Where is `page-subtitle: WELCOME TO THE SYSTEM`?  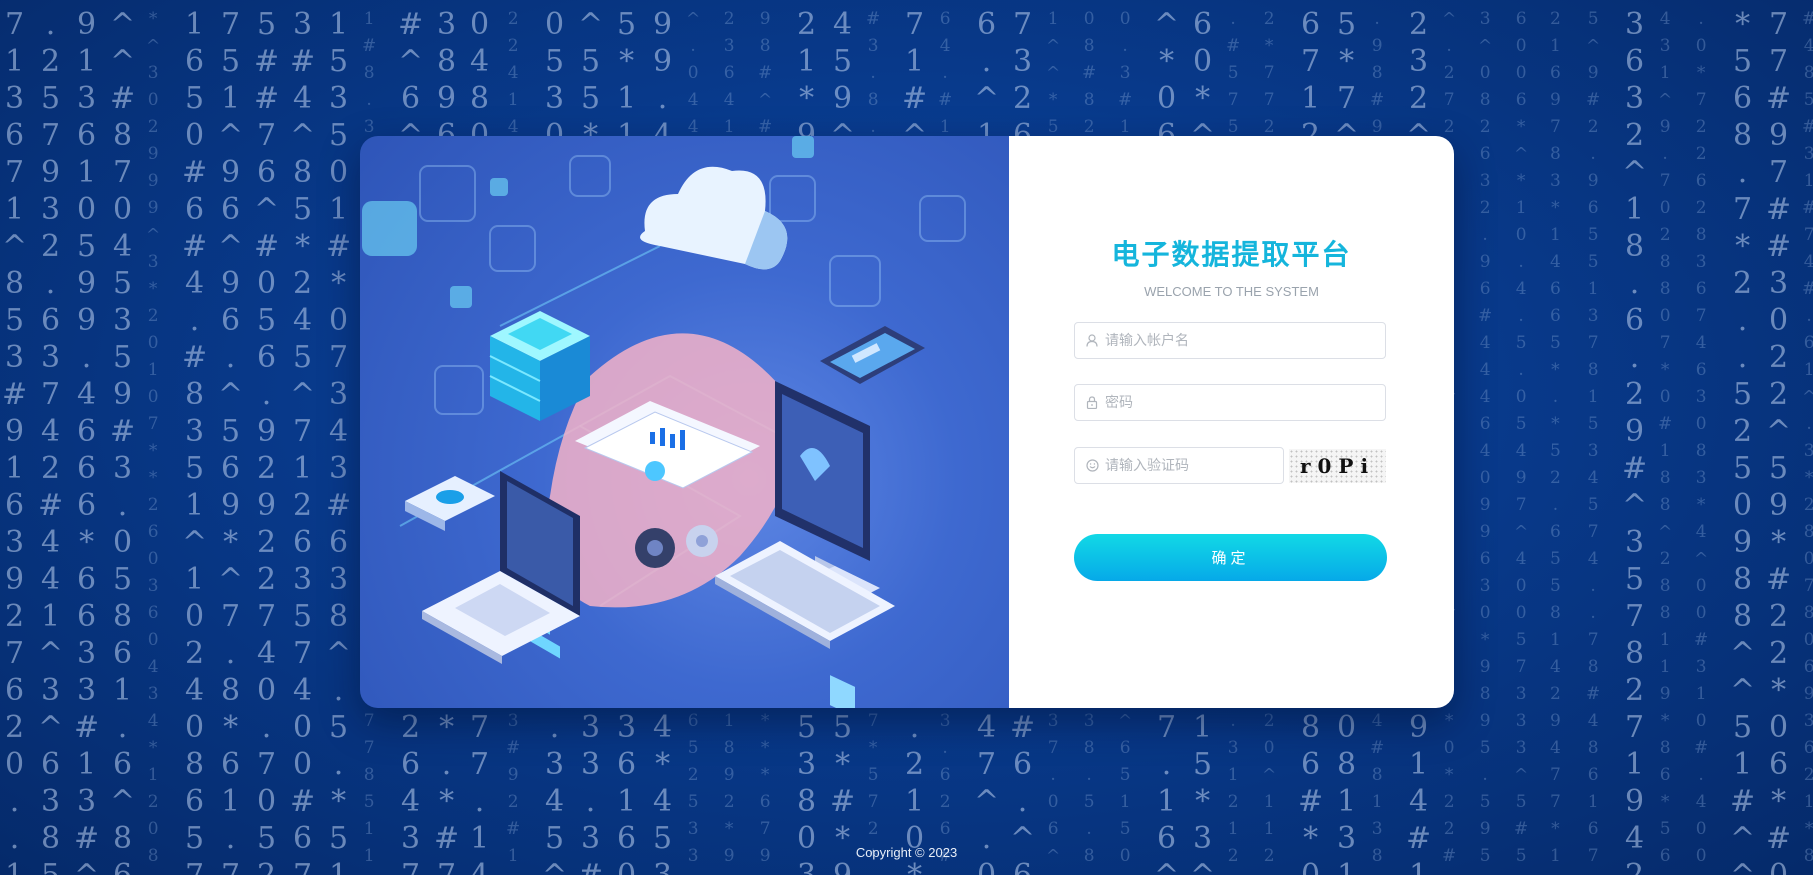 page-subtitle: WELCOME TO THE SYSTEM is located at coordinates (1231, 291).